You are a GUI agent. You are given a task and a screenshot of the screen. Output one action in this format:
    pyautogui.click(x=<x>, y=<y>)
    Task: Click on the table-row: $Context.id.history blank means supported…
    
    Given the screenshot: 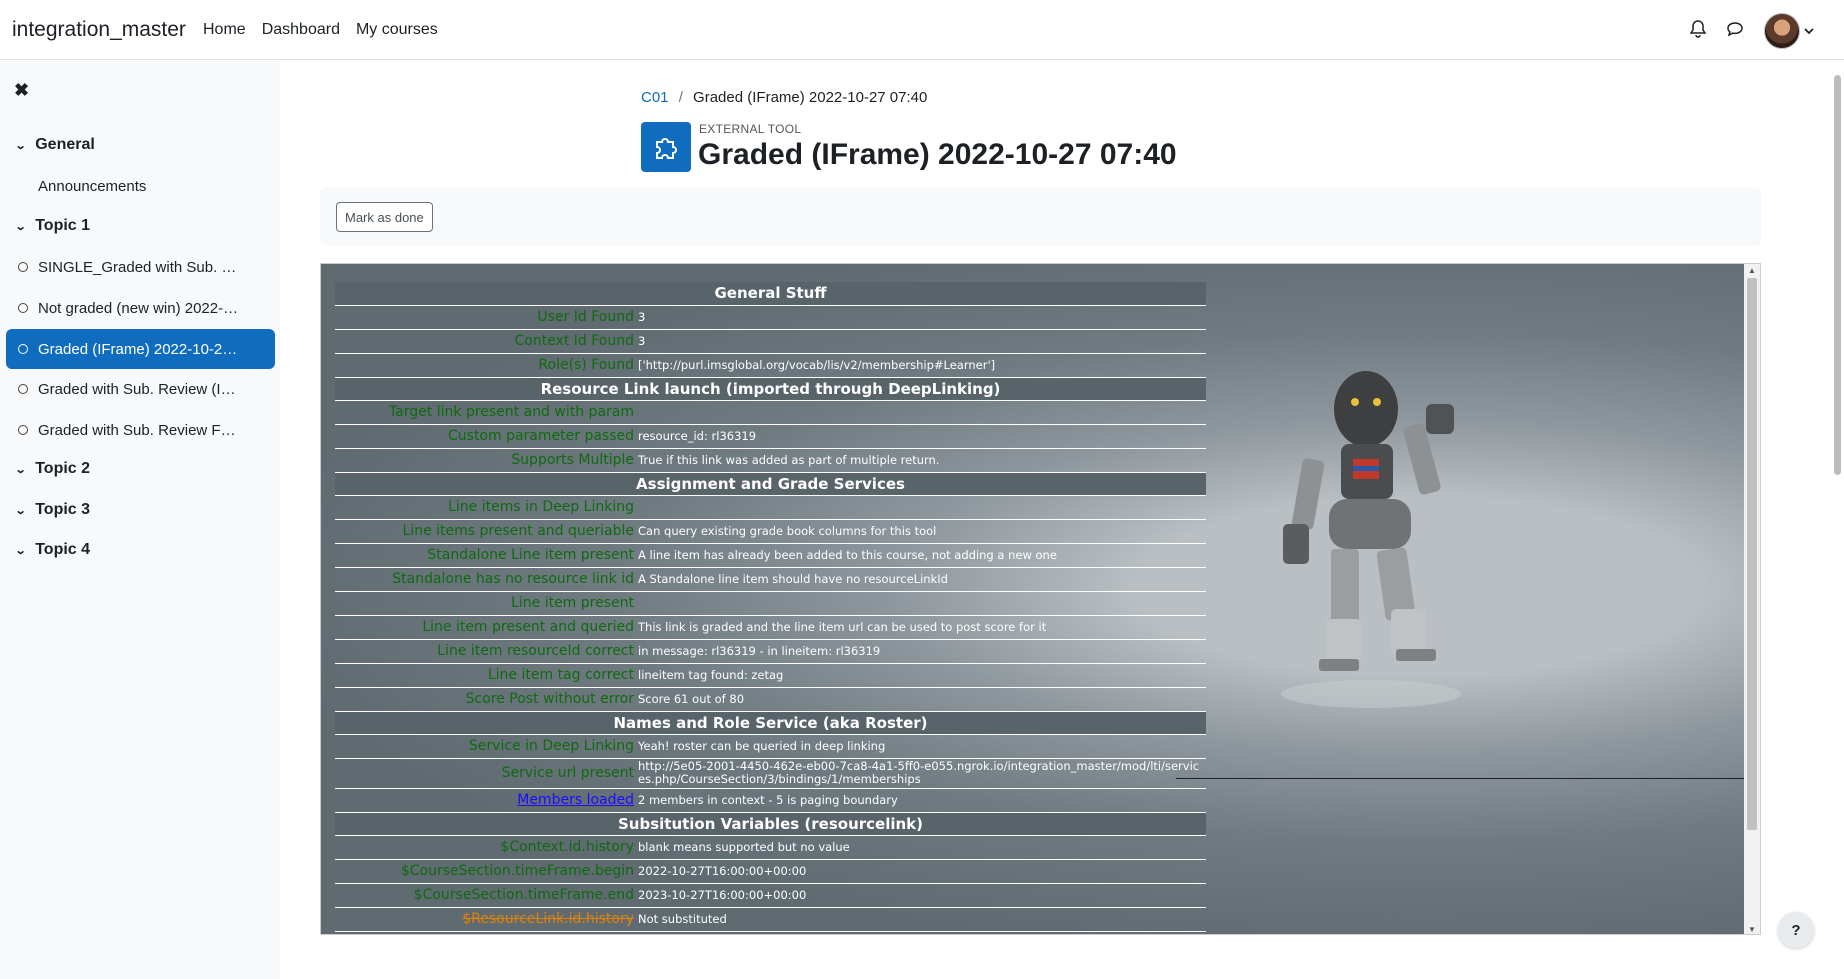 What is the action you would take?
    pyautogui.click(x=770, y=847)
    